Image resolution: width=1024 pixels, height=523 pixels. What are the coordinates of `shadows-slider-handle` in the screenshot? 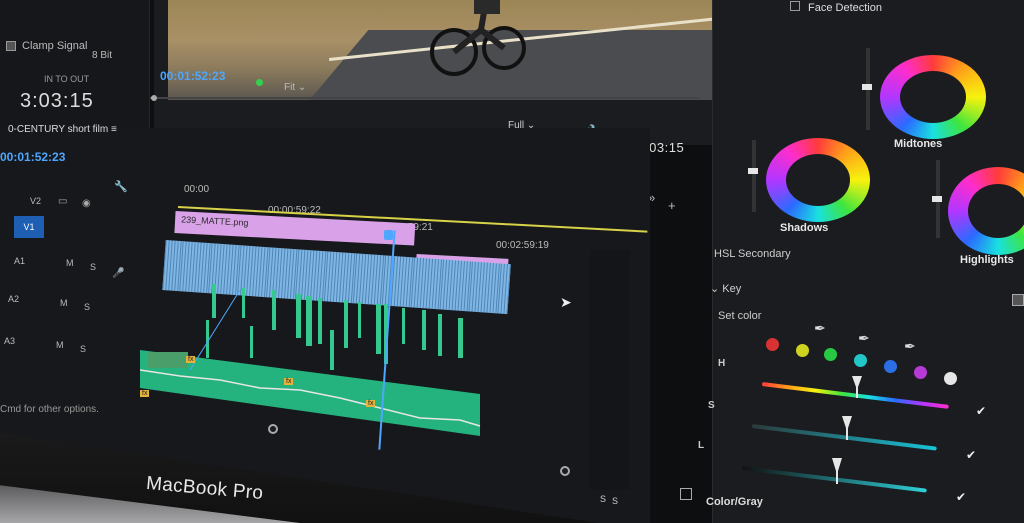 It's located at (753, 171).